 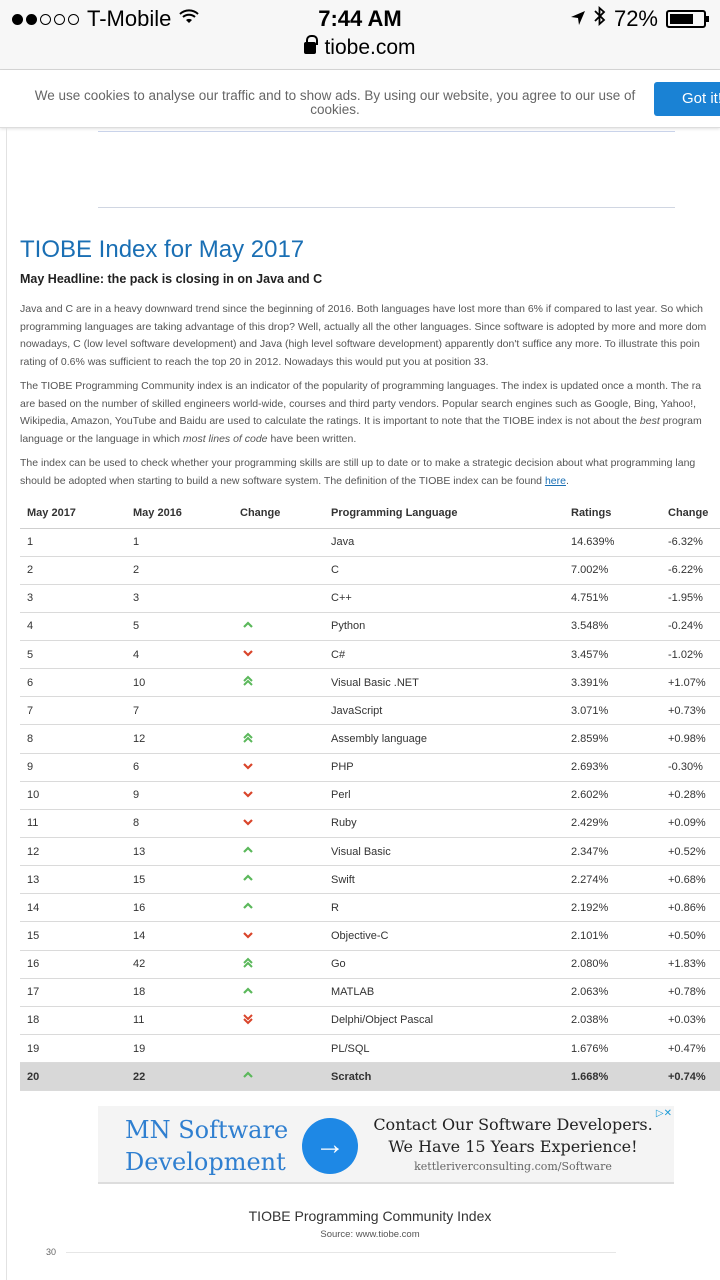 What do you see at coordinates (444, 513) in the screenshot?
I see `column-header: Programming Language` at bounding box center [444, 513].